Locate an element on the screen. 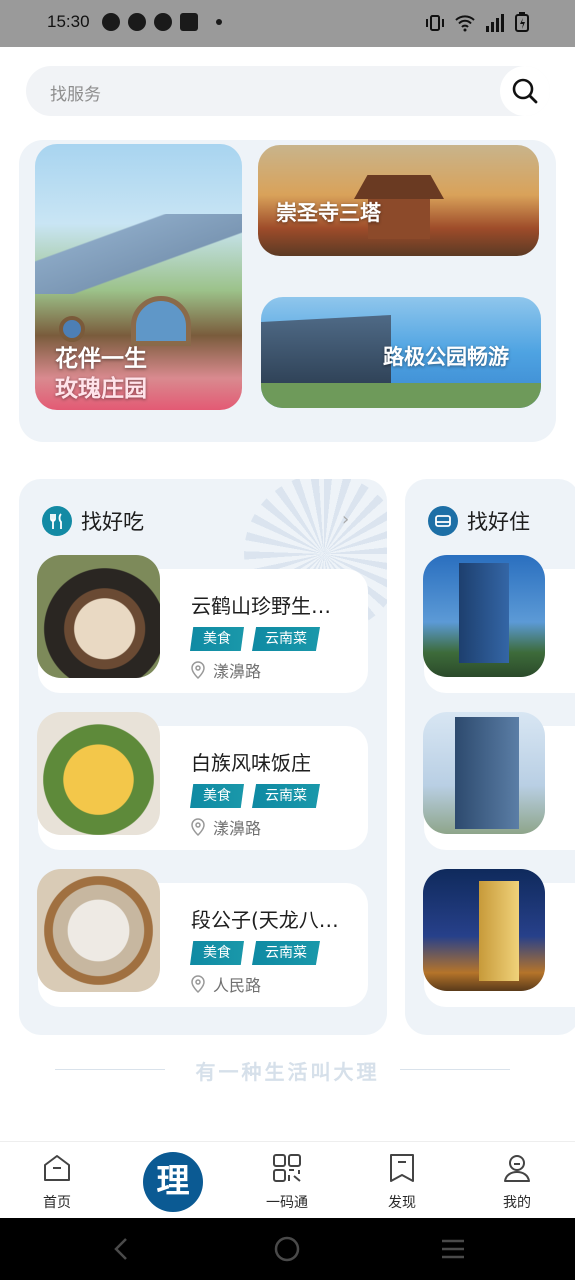 The image size is (575, 1280). grass-shape is located at coordinates (401, 395).